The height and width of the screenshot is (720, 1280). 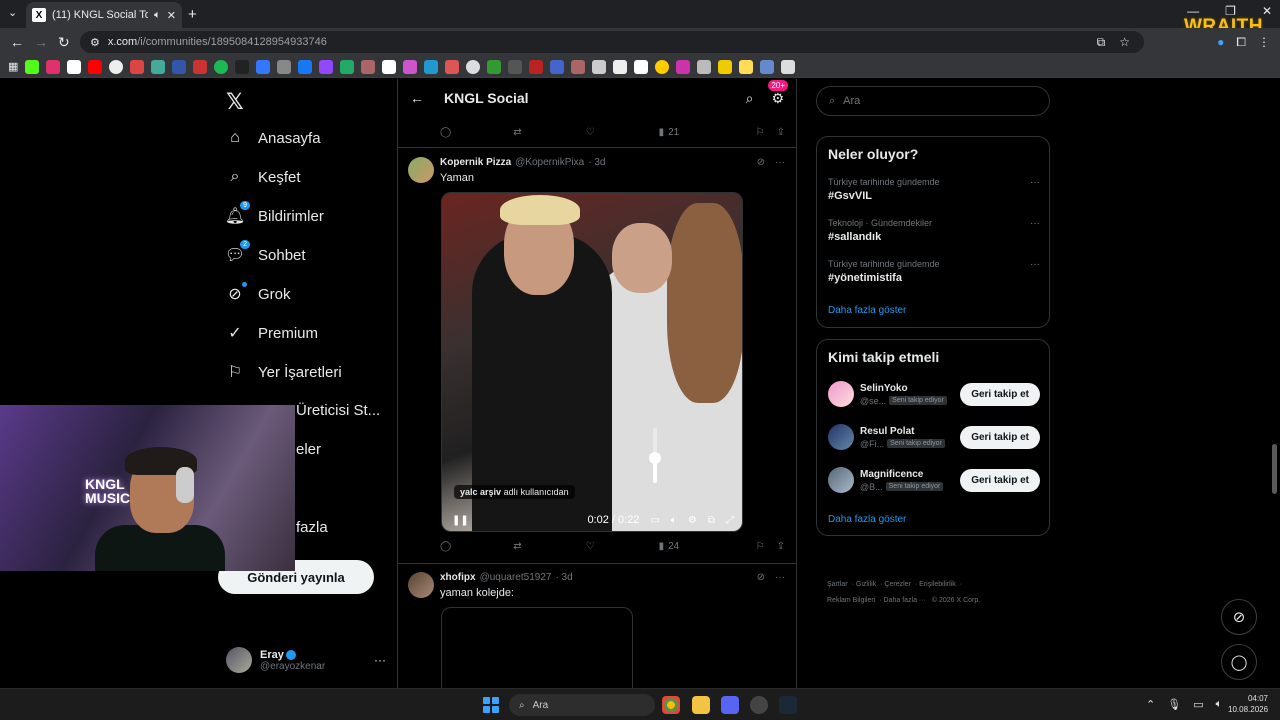 I want to click on tray-volume-icon: 🔈︎, so click(x=1219, y=704).